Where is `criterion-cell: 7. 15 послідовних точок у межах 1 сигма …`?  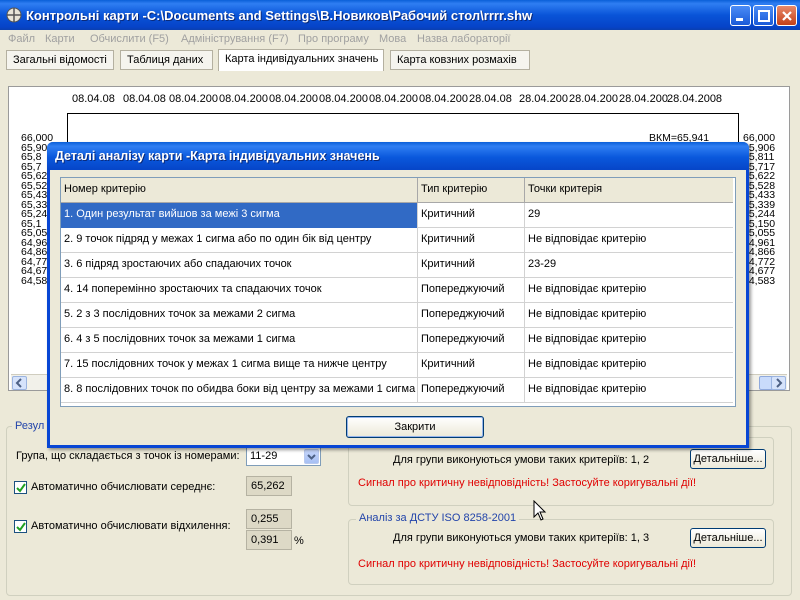 criterion-cell: 7. 15 послідовних точок у межах 1 сигма … is located at coordinates (239, 365).